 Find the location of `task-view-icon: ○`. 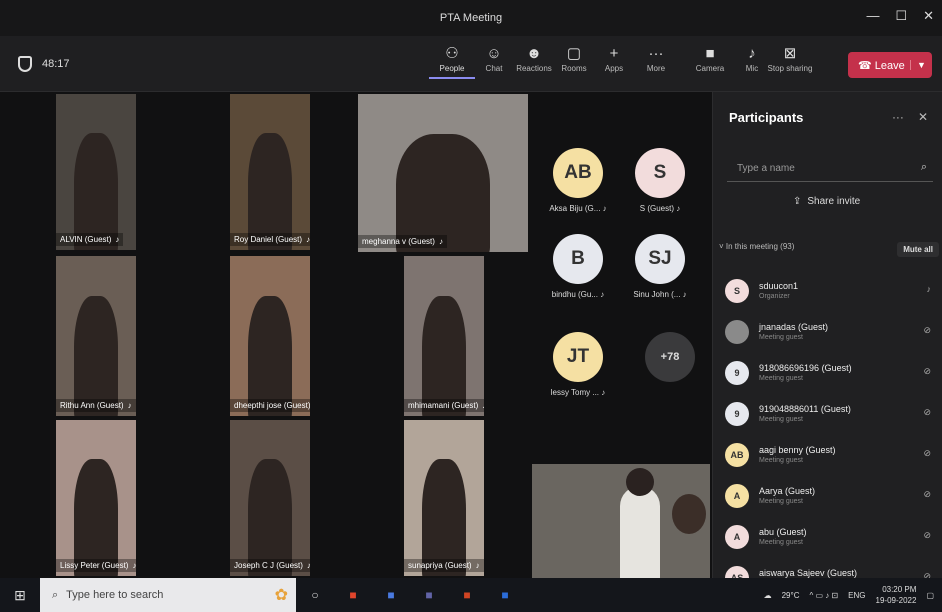

task-view-icon: ○ is located at coordinates (315, 595).